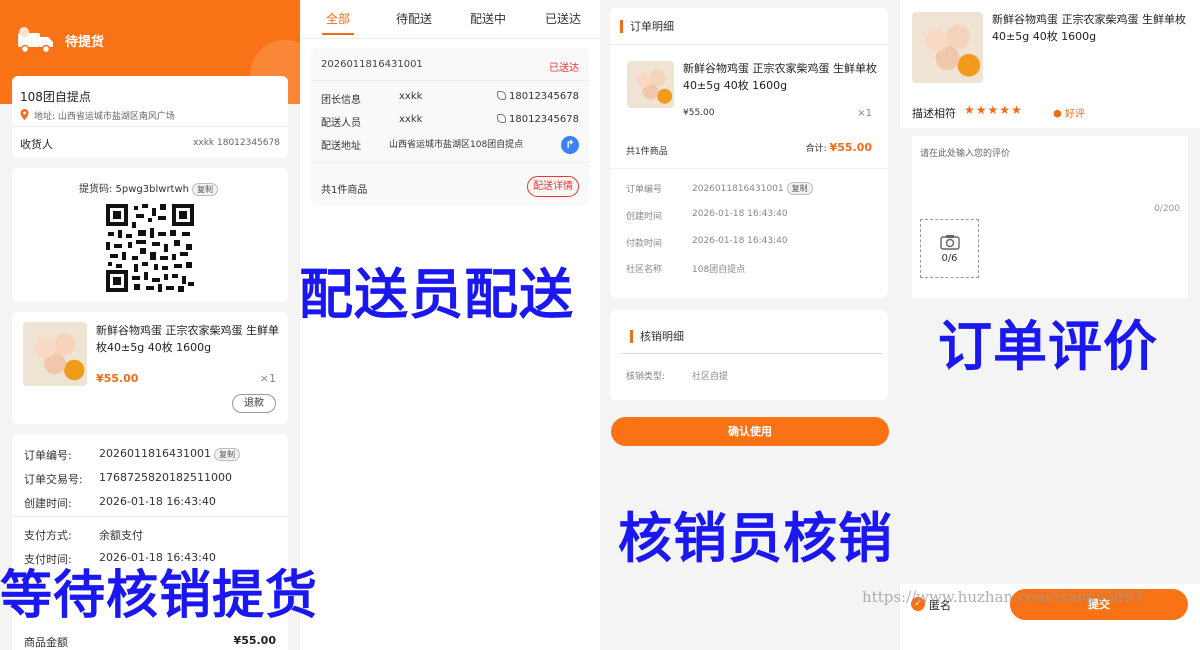 The width and height of the screenshot is (1200, 650). Describe the element at coordinates (1057, 114) in the screenshot. I see `badge-icon: ⬢` at that location.